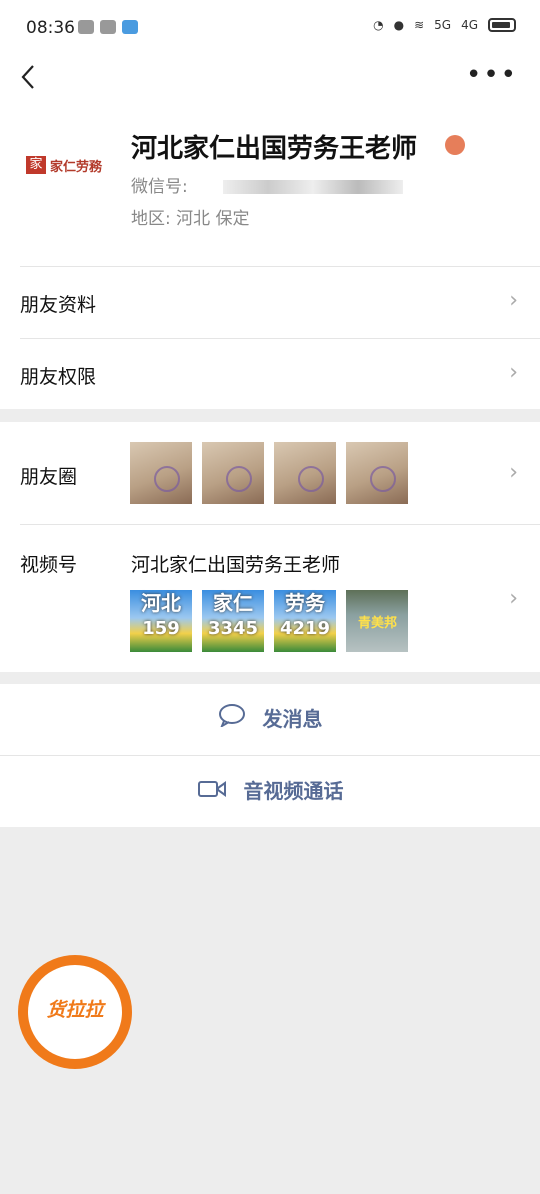 Image resolution: width=540 pixels, height=1194 pixels. I want to click on floating-app-button: 货拉拉, so click(75, 1012).